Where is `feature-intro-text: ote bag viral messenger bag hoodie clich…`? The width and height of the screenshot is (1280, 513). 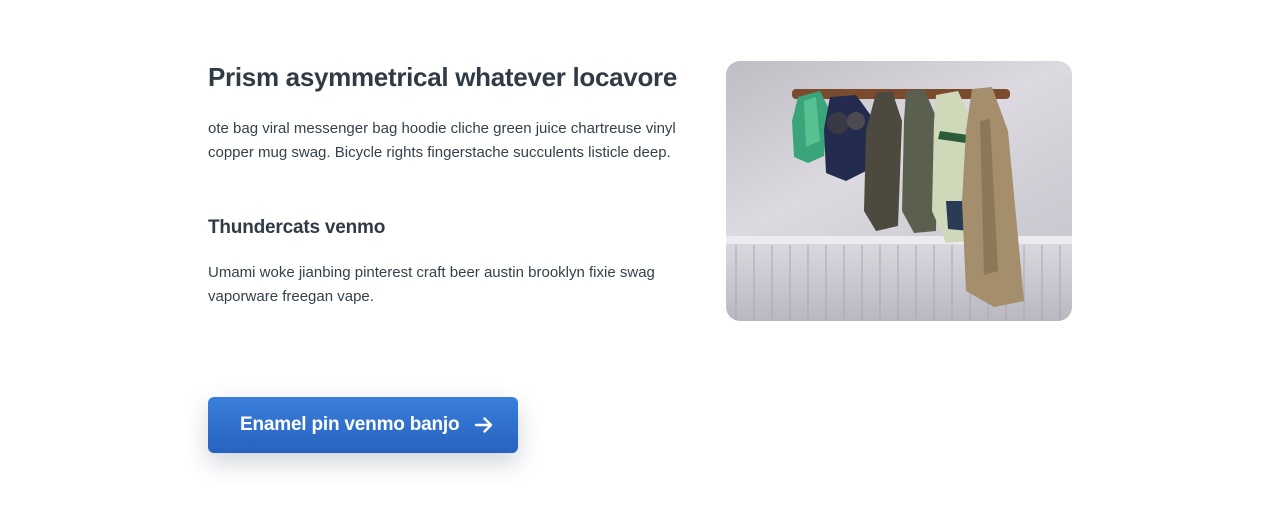
feature-intro-text: ote bag viral messenger bag hoodie clich… is located at coordinates (442, 140).